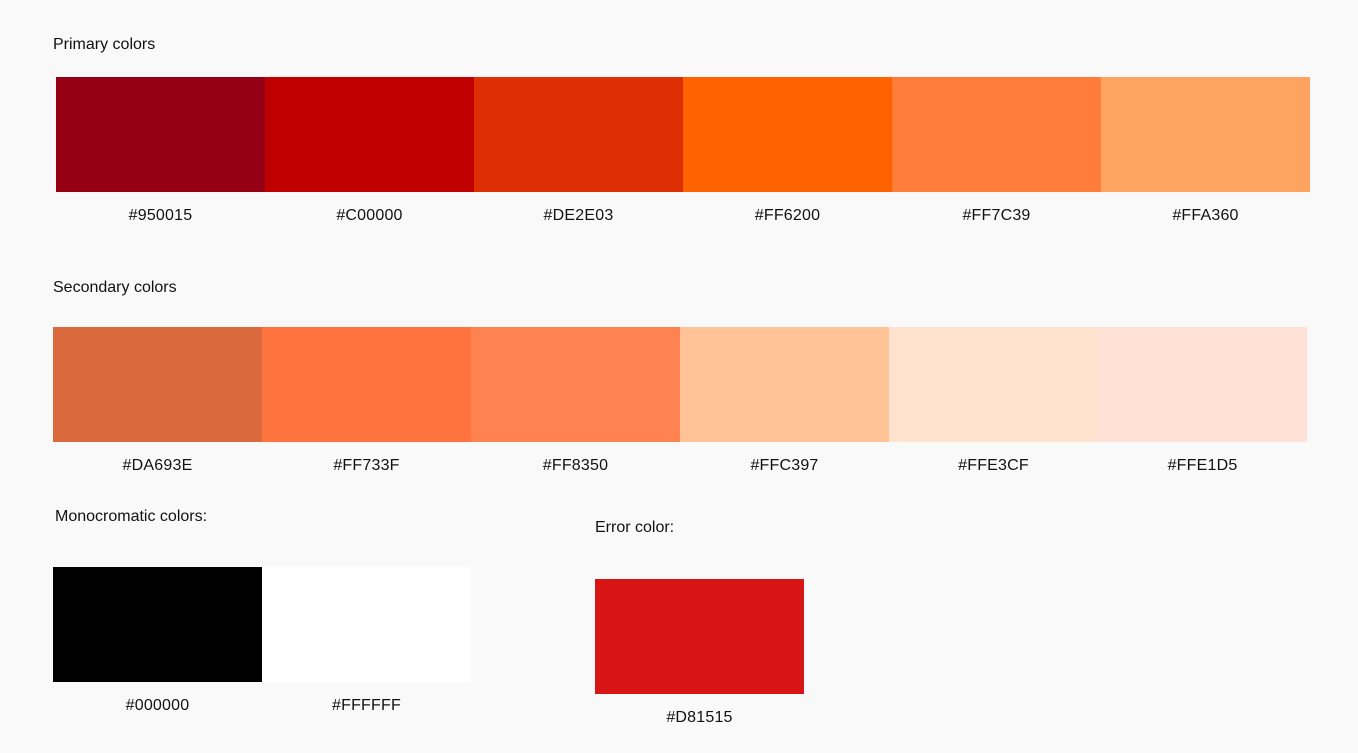  I want to click on secondary-swatch-3: #FF8350, so click(575, 401).